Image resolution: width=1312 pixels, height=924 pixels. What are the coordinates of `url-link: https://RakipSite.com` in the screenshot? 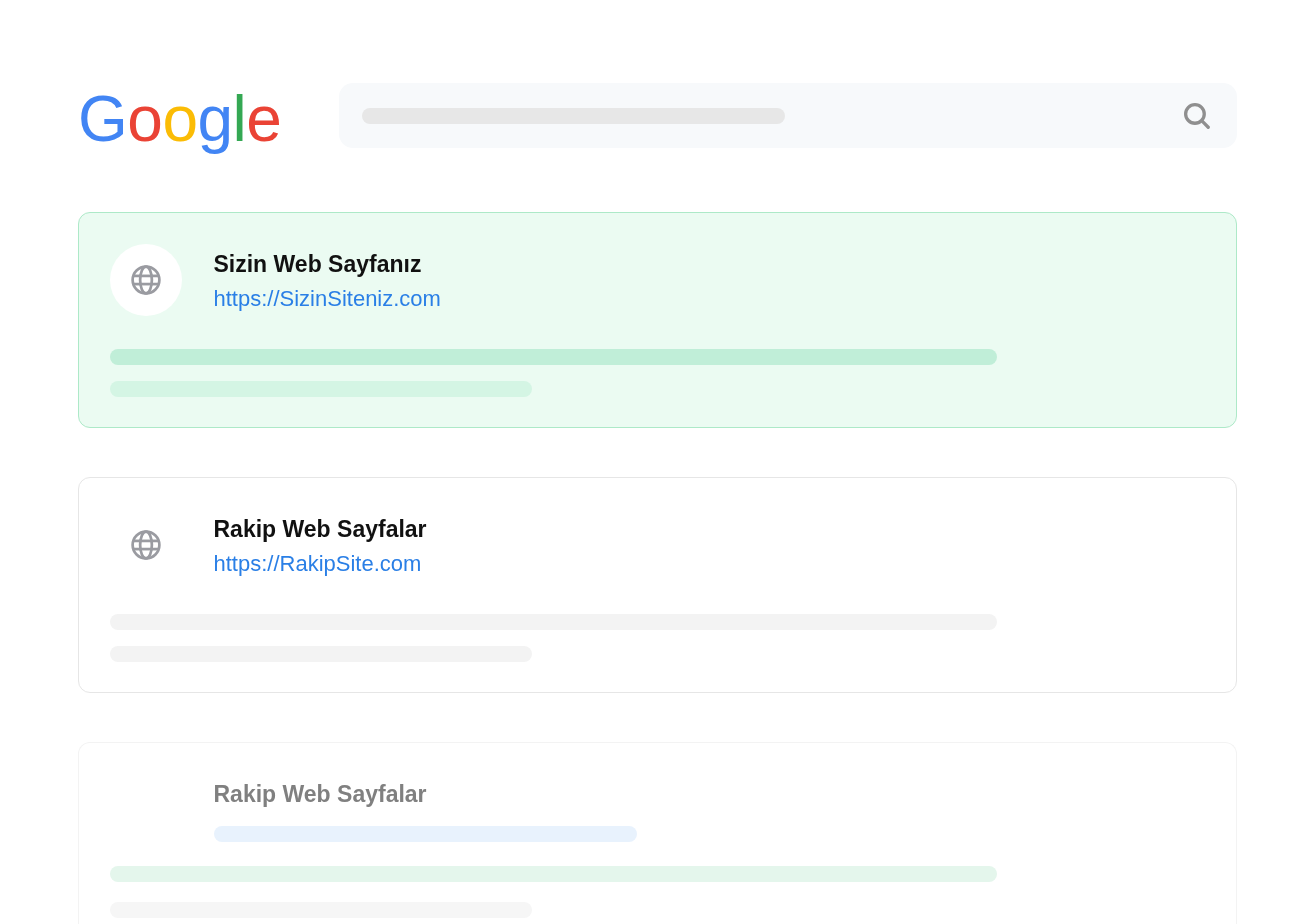 It's located at (317, 563).